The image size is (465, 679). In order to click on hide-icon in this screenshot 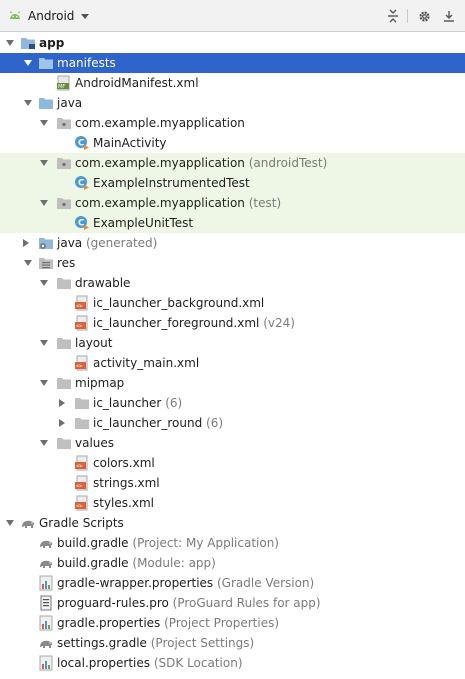, I will do `click(449, 16)`.